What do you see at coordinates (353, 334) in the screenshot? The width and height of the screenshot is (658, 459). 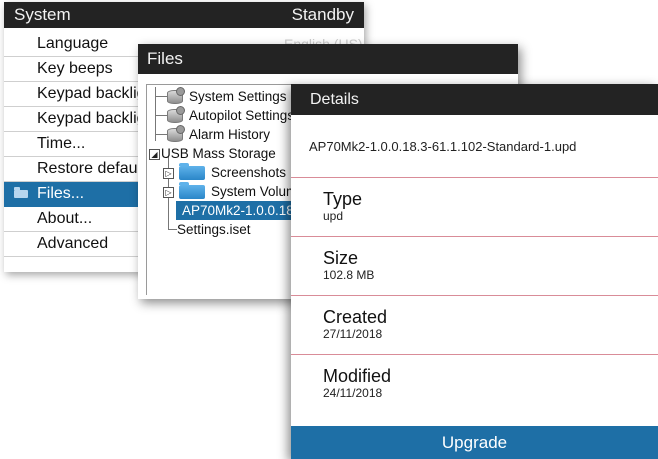 I see `created-value: 27/11/2018` at bounding box center [353, 334].